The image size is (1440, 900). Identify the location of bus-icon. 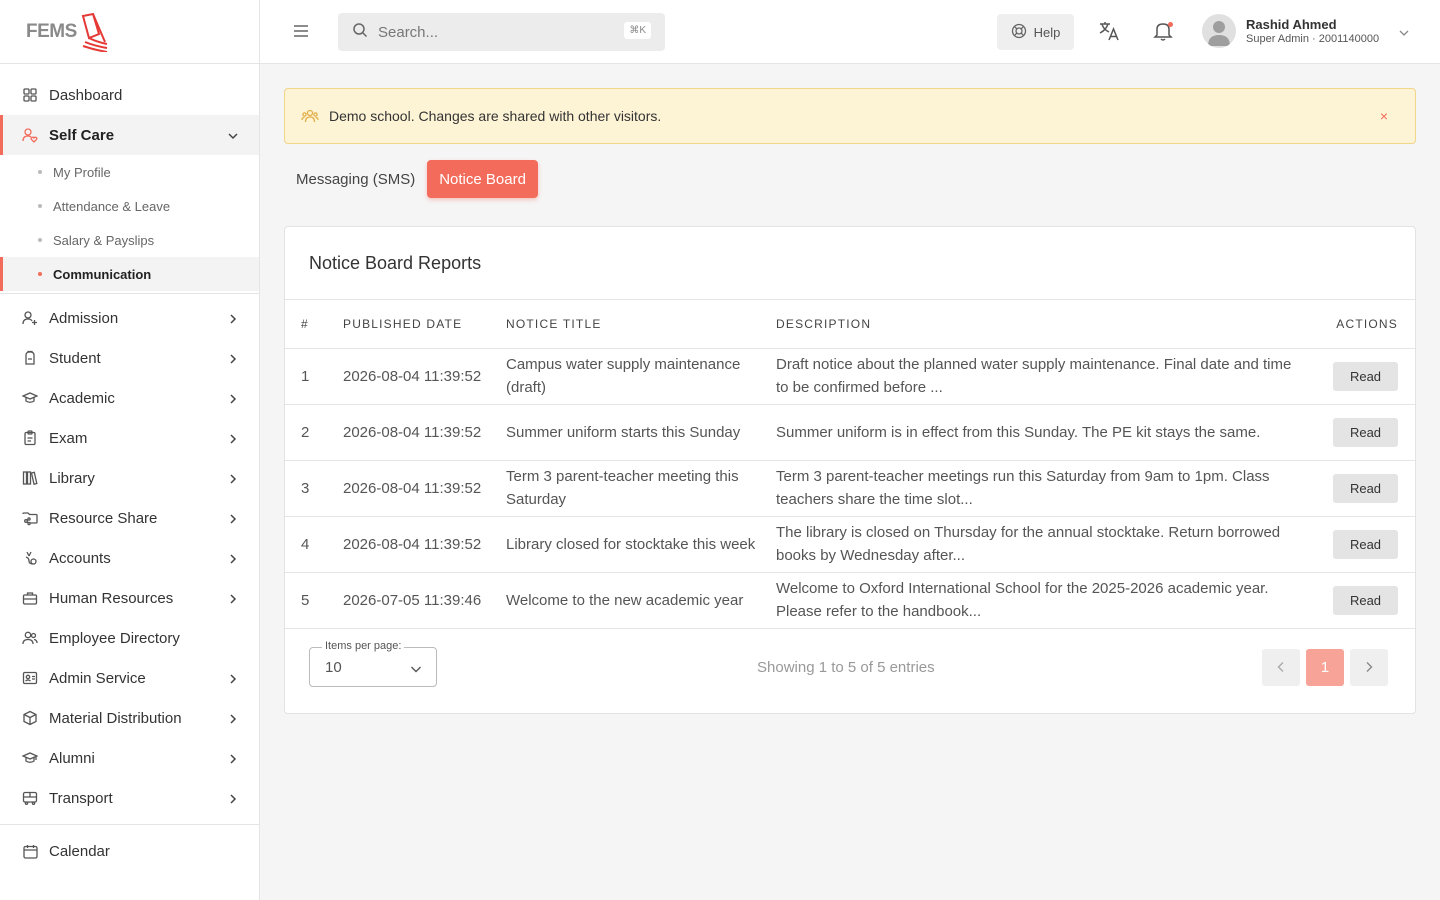
(30, 798).